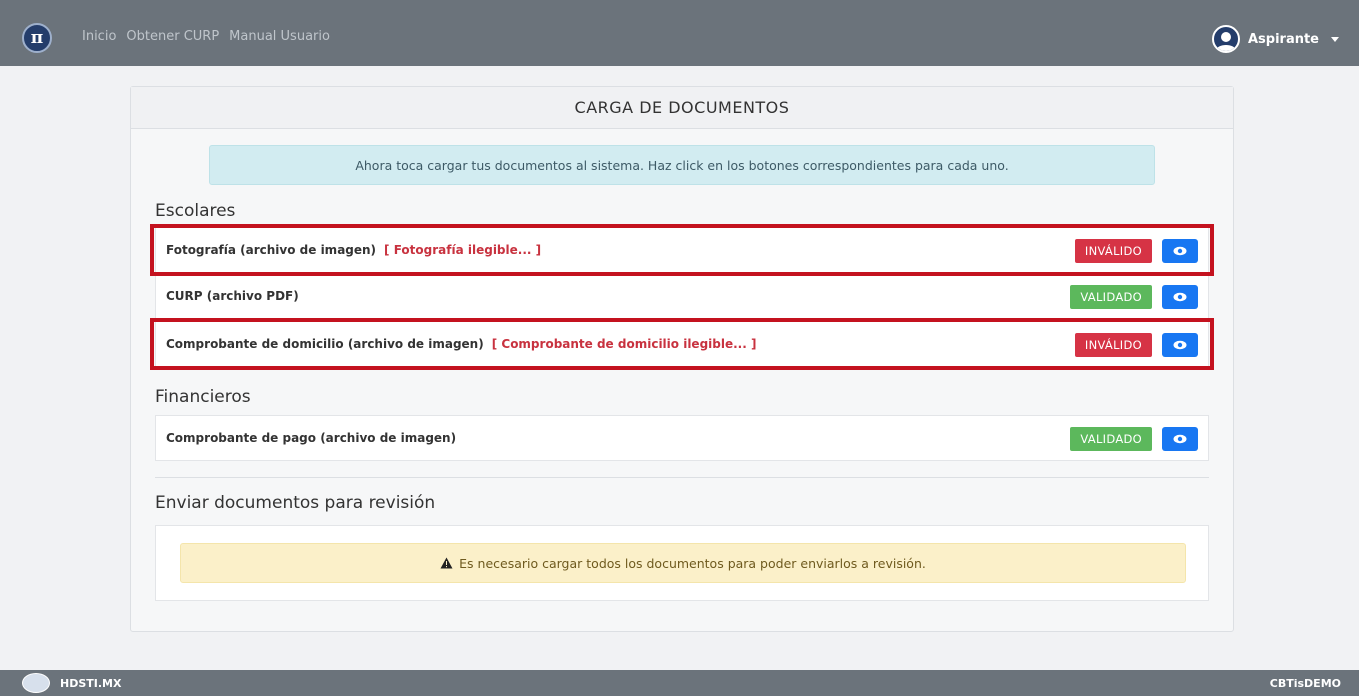 This screenshot has height=696, width=1359. I want to click on user-avatar-icon, so click(1225, 39).